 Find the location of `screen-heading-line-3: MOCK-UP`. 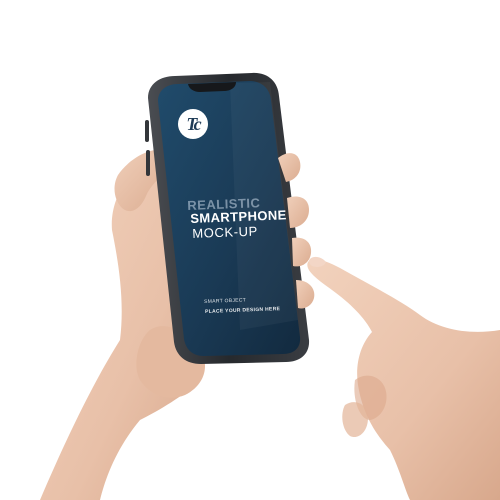

screen-heading-line-3: MOCK-UP is located at coordinates (225, 232).